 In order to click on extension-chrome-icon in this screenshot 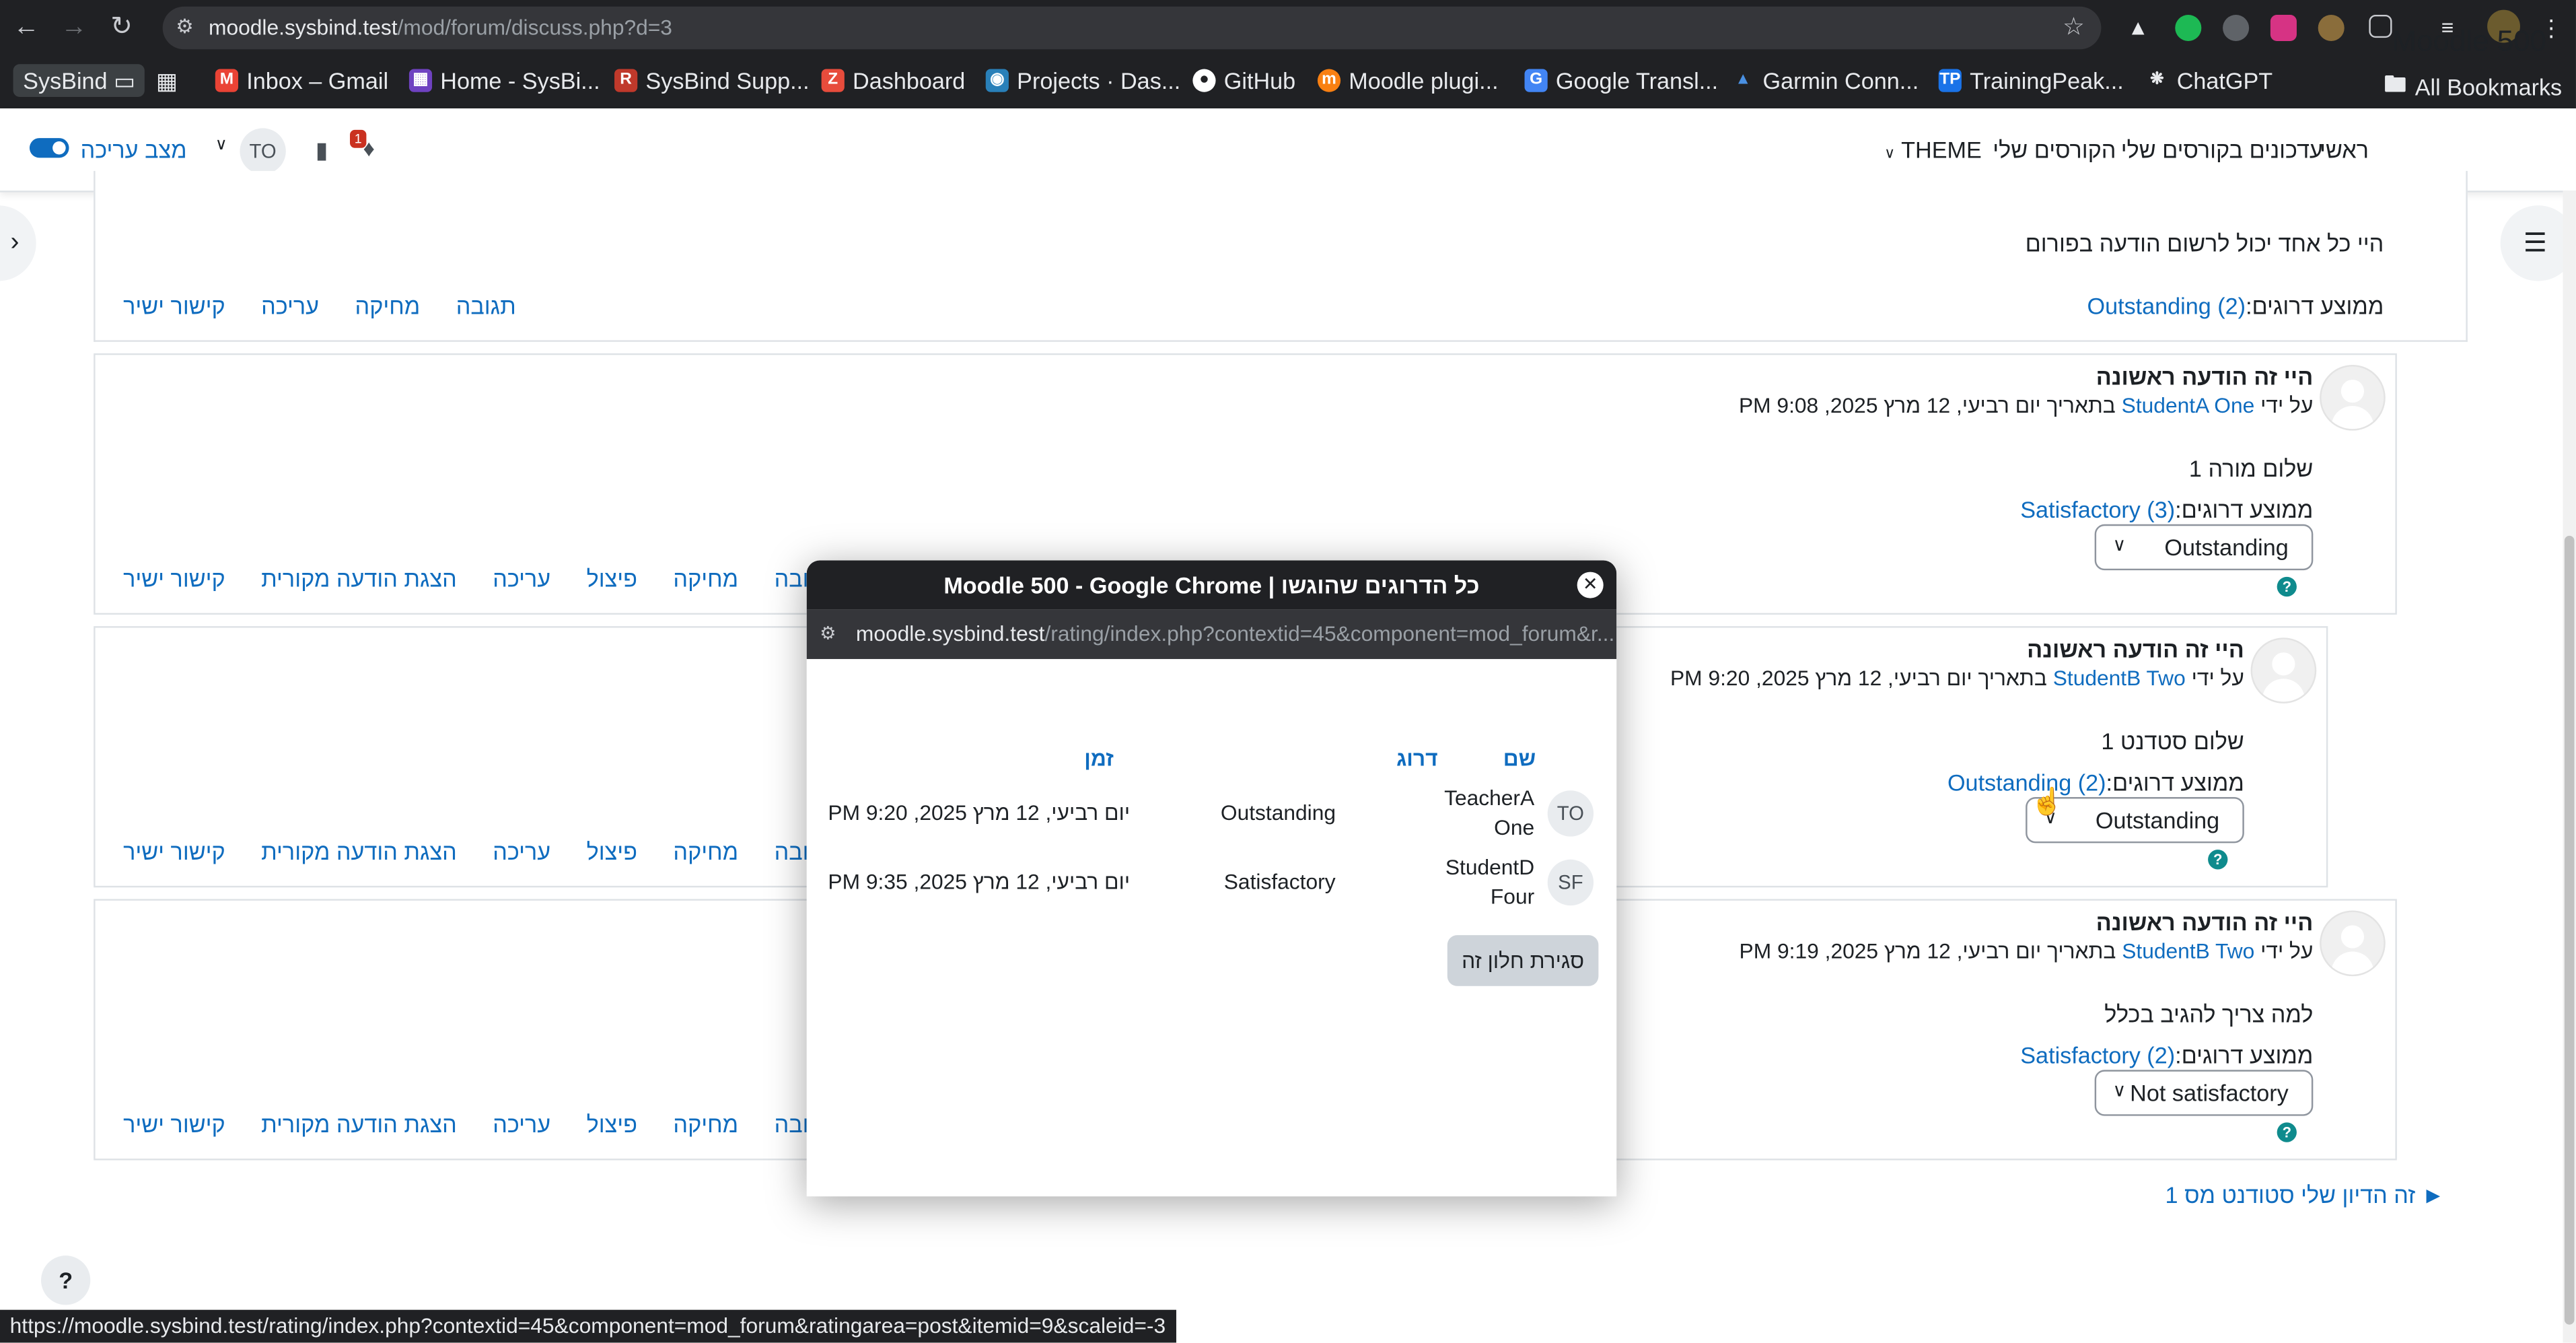, I will do `click(2331, 28)`.